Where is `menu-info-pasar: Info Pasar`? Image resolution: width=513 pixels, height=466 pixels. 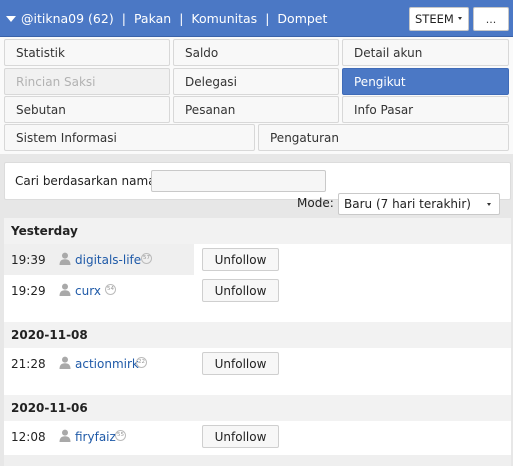
menu-info-pasar: Info Pasar is located at coordinates (425, 109).